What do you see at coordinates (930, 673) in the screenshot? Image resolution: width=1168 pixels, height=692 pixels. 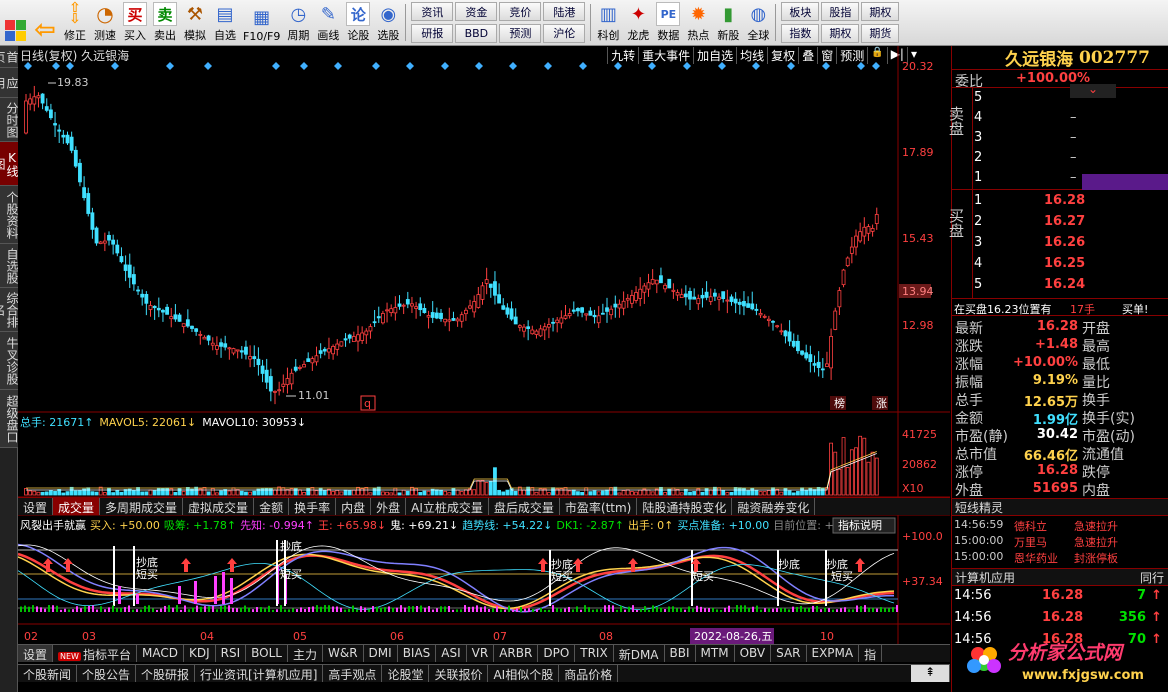 I see `scroll-top-icon: ⇞` at bounding box center [930, 673].